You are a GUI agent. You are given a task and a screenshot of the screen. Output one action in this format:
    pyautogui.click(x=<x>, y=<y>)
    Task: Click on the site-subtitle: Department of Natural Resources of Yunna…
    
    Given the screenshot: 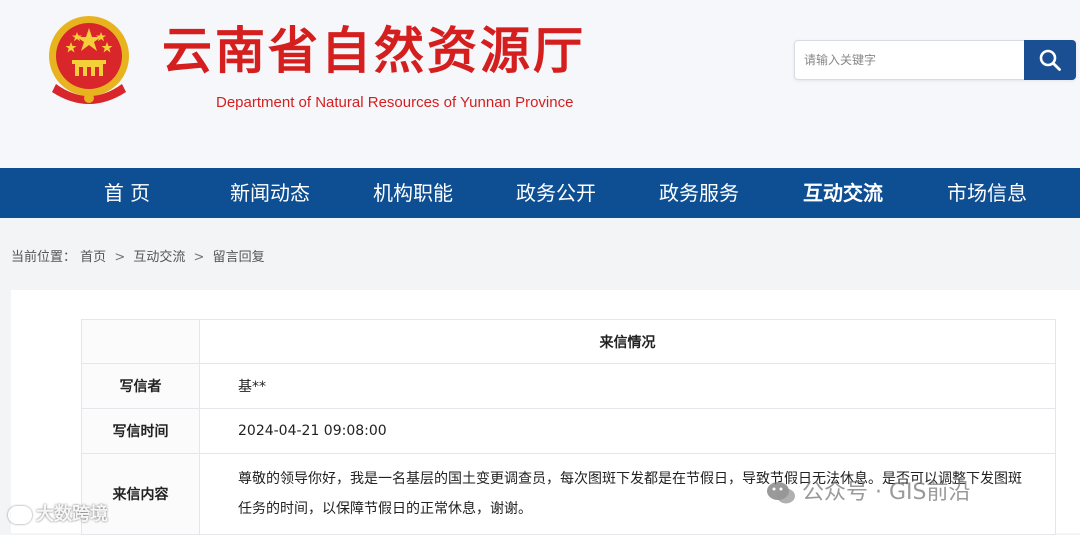 What is the action you would take?
    pyautogui.click(x=395, y=102)
    